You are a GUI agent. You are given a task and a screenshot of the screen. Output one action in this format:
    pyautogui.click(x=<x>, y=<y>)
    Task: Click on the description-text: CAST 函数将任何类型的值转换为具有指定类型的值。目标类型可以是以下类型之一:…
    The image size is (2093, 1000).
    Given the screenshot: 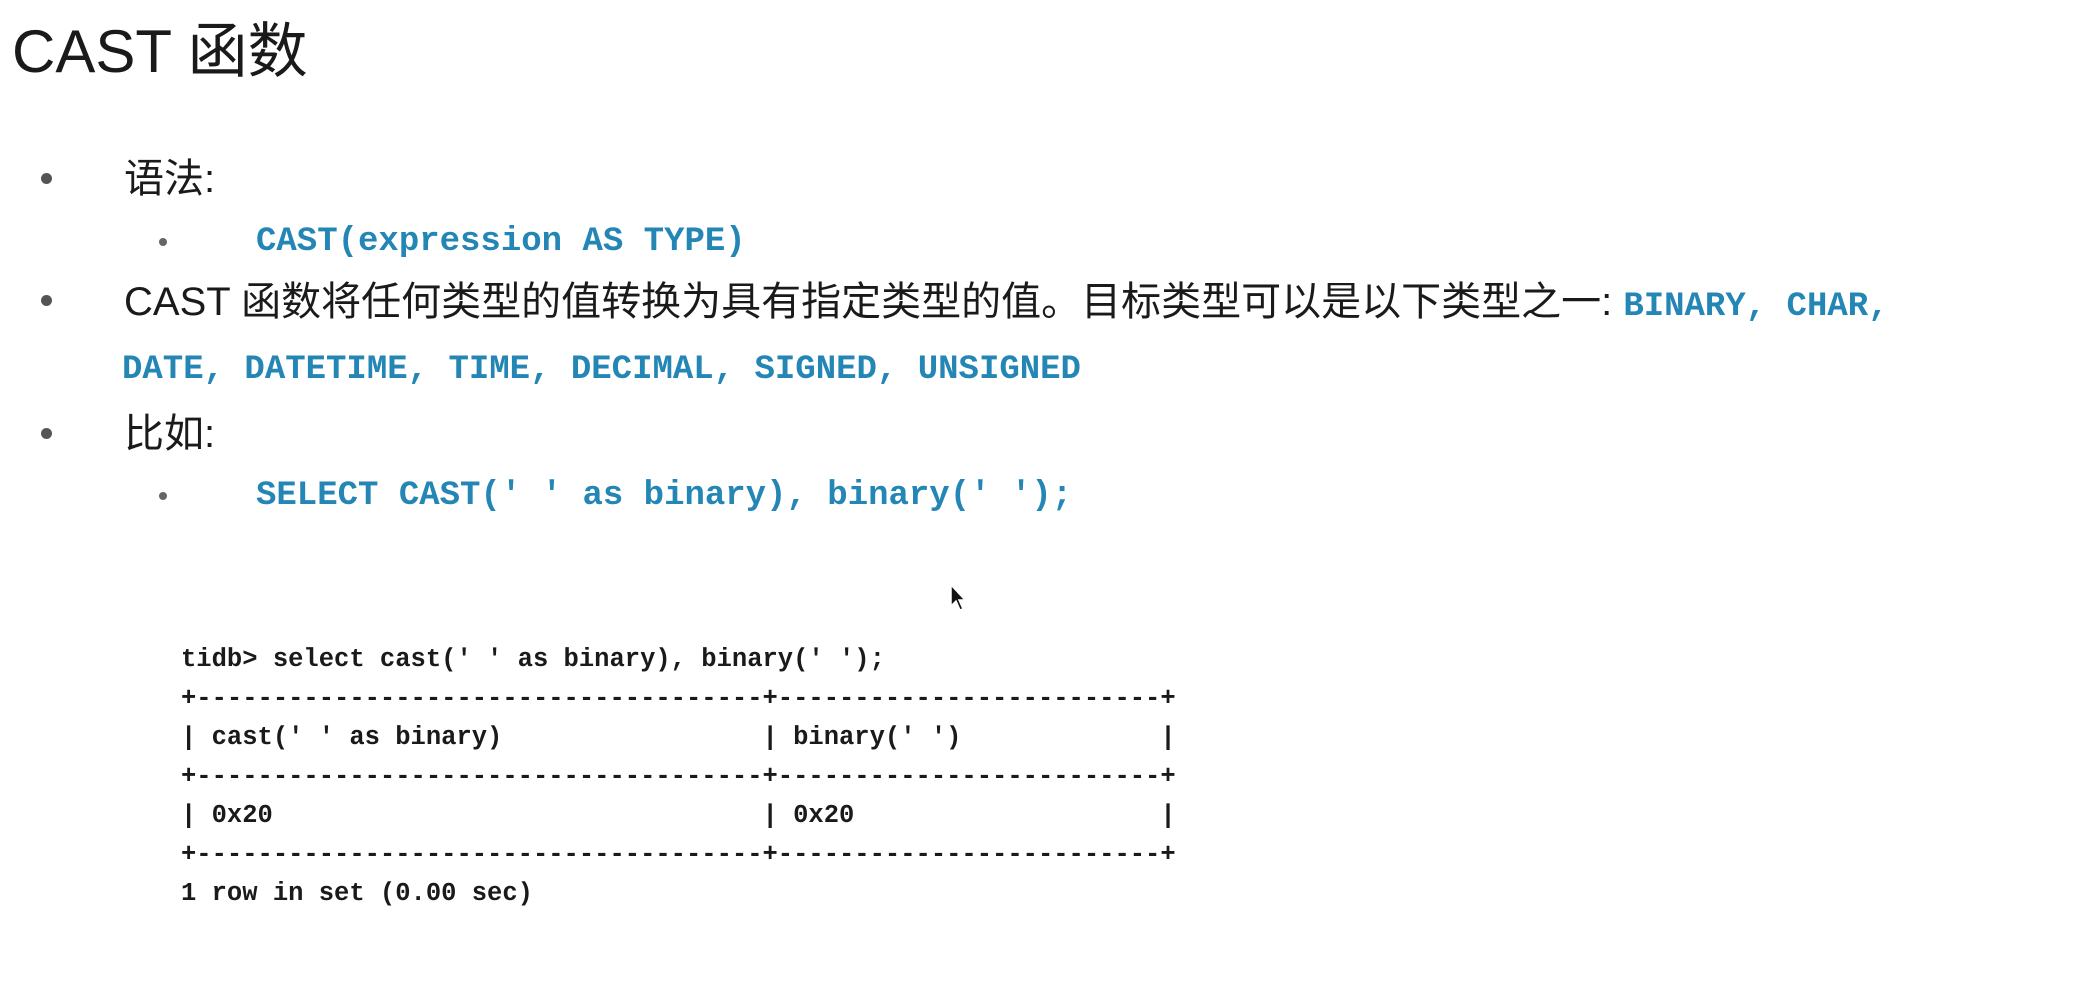 What is the action you would take?
    pyautogui.click(x=1006, y=304)
    